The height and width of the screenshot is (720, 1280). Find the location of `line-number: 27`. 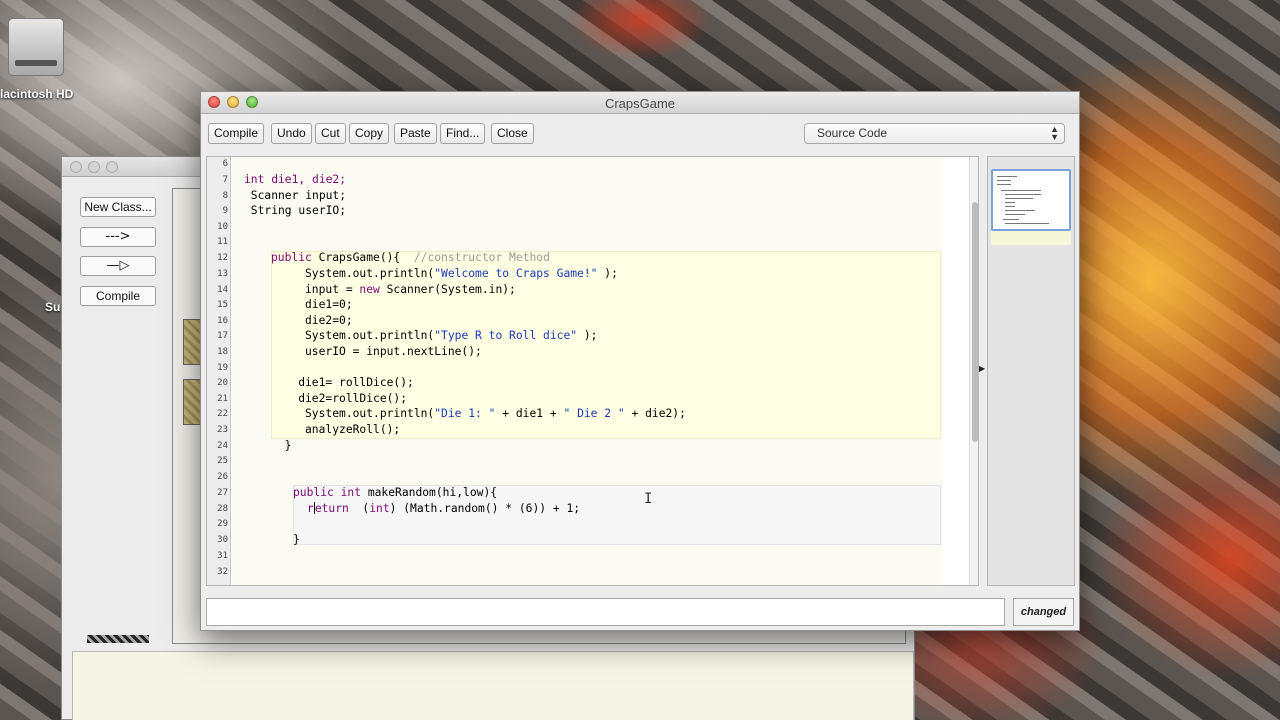

line-number: 27 is located at coordinates (222, 493).